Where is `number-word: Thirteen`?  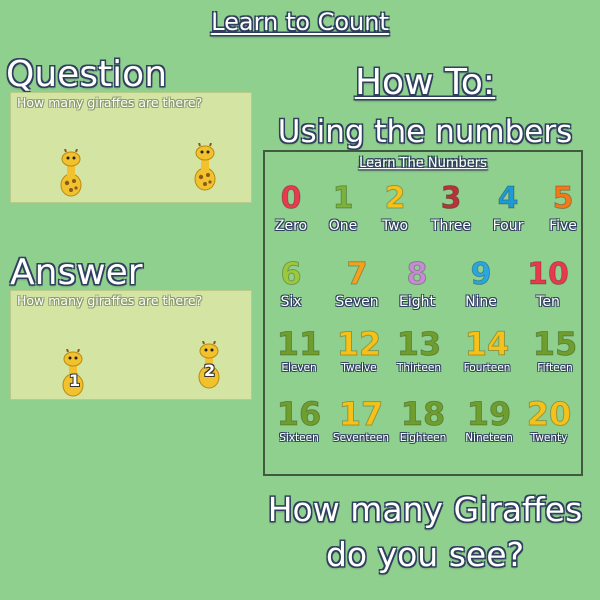
number-word: Thirteen is located at coordinates (419, 368).